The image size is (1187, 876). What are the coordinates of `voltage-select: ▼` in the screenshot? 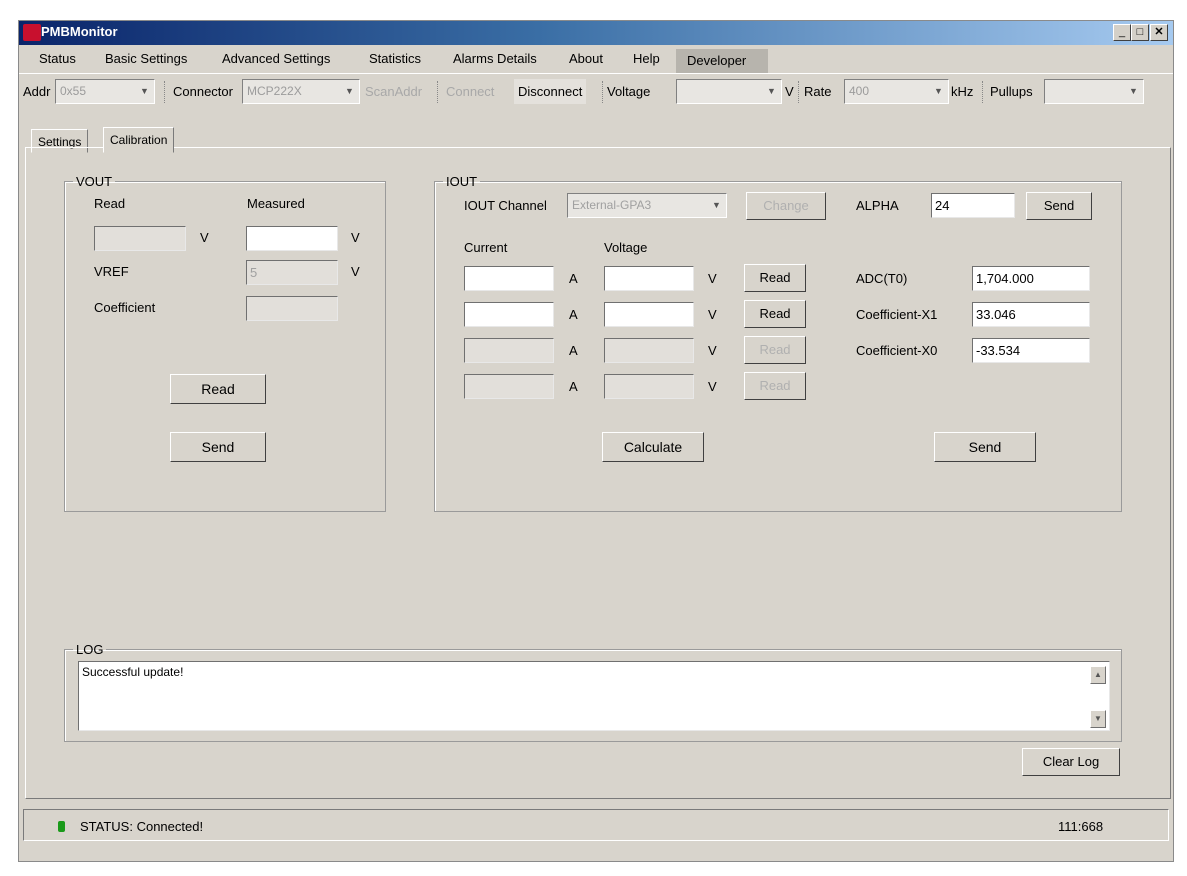 It's located at (729, 91).